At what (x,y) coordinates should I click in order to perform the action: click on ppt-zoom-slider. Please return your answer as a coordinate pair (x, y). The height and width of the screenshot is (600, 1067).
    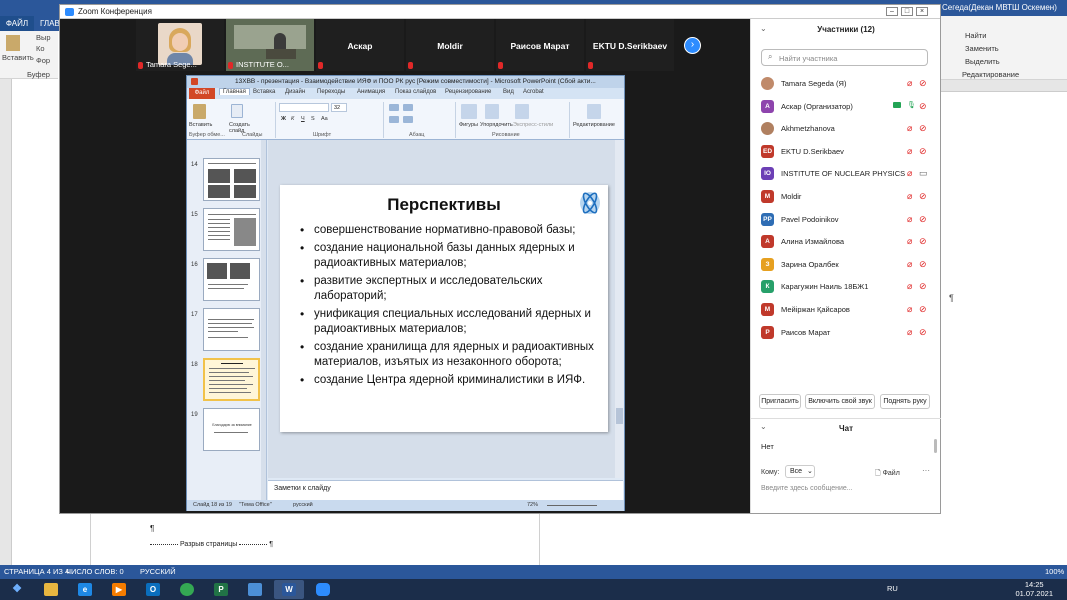
    Looking at the image, I should click on (572, 505).